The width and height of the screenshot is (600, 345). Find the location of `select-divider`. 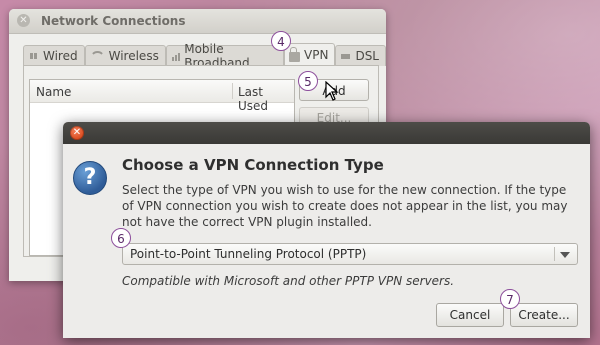

select-divider is located at coordinates (554, 254).